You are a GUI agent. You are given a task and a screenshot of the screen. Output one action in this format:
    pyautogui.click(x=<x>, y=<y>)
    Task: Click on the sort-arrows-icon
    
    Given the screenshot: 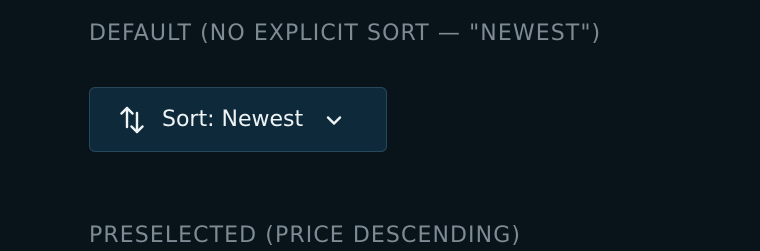 What is the action you would take?
    pyautogui.click(x=132, y=120)
    